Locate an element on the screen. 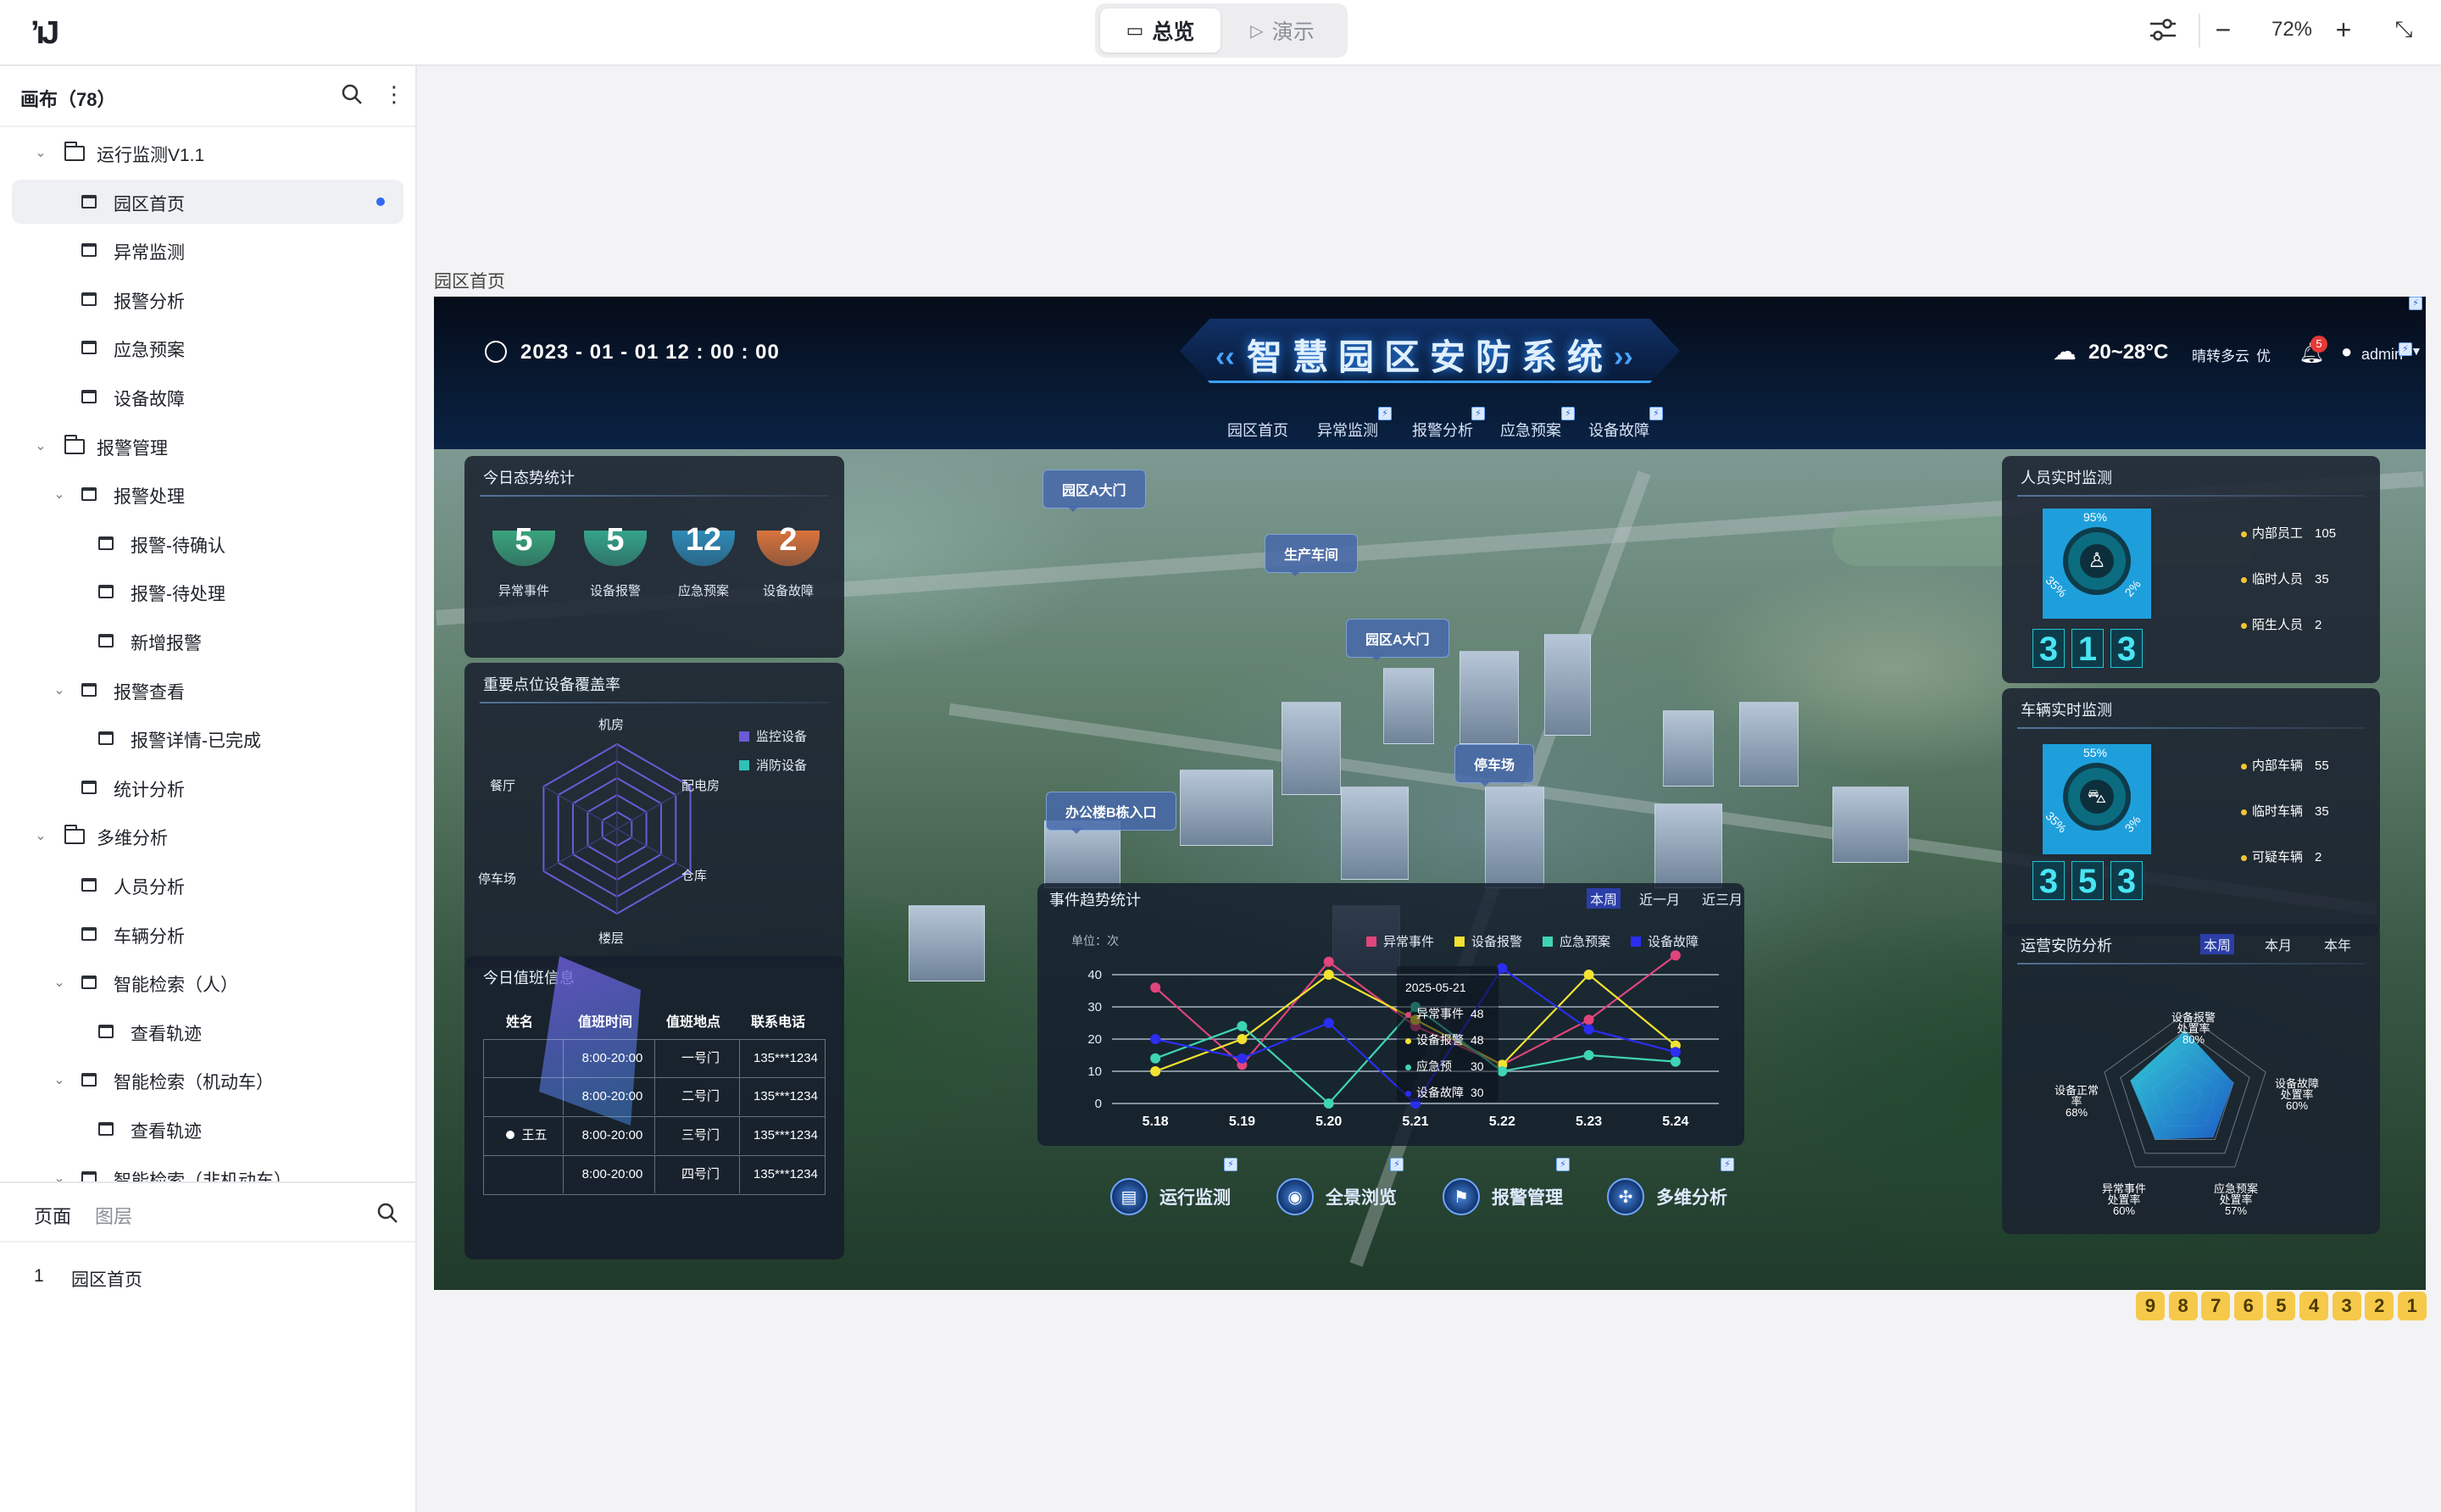  tab-pages: 页面 is located at coordinates (53, 1216).